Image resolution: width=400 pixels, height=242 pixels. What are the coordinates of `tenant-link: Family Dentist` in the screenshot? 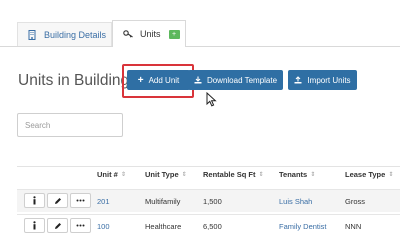 It's located at (303, 226).